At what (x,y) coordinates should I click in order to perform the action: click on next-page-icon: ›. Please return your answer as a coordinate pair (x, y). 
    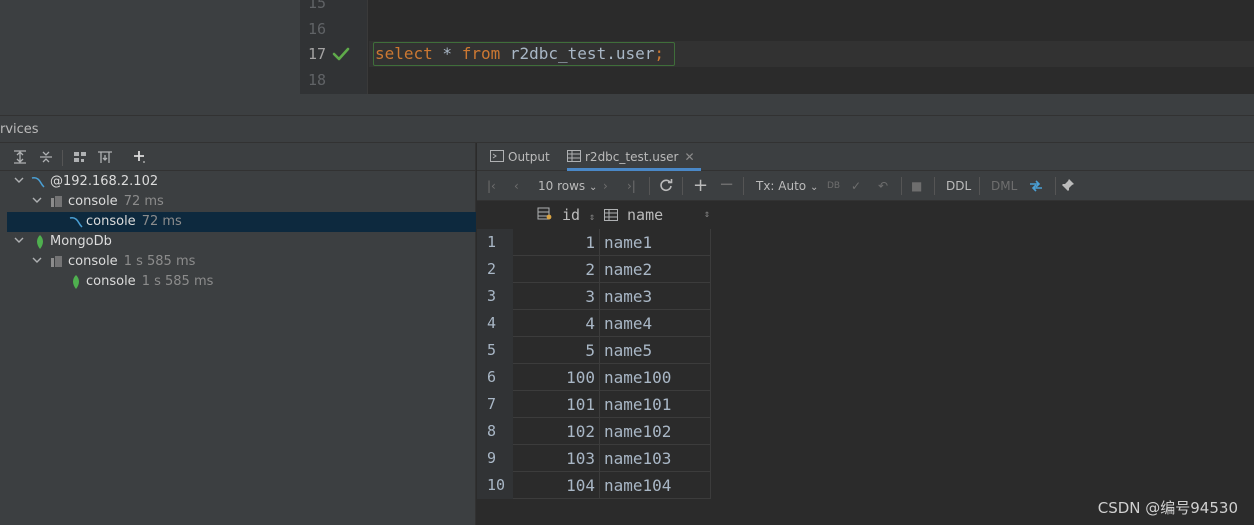
    Looking at the image, I should click on (605, 186).